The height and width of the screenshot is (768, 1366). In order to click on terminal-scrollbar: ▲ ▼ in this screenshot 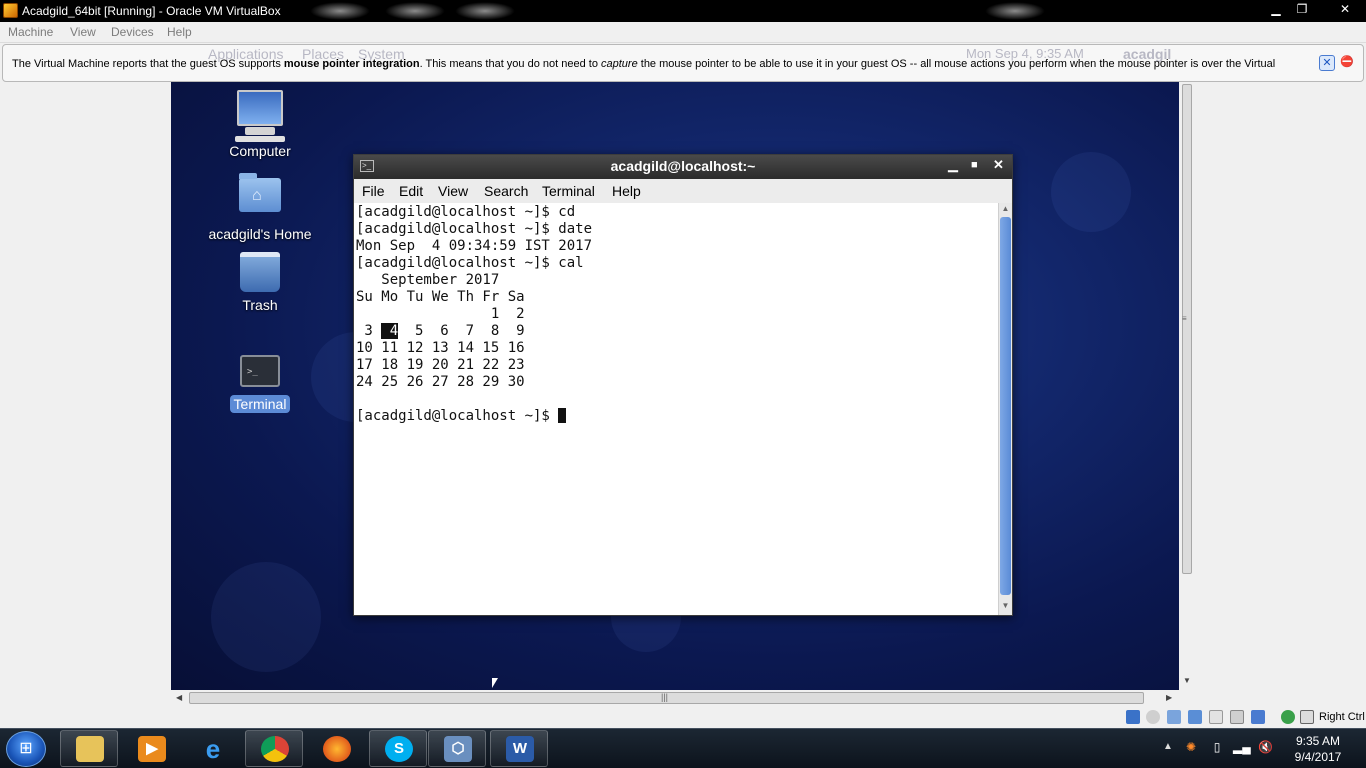, I will do `click(1005, 409)`.